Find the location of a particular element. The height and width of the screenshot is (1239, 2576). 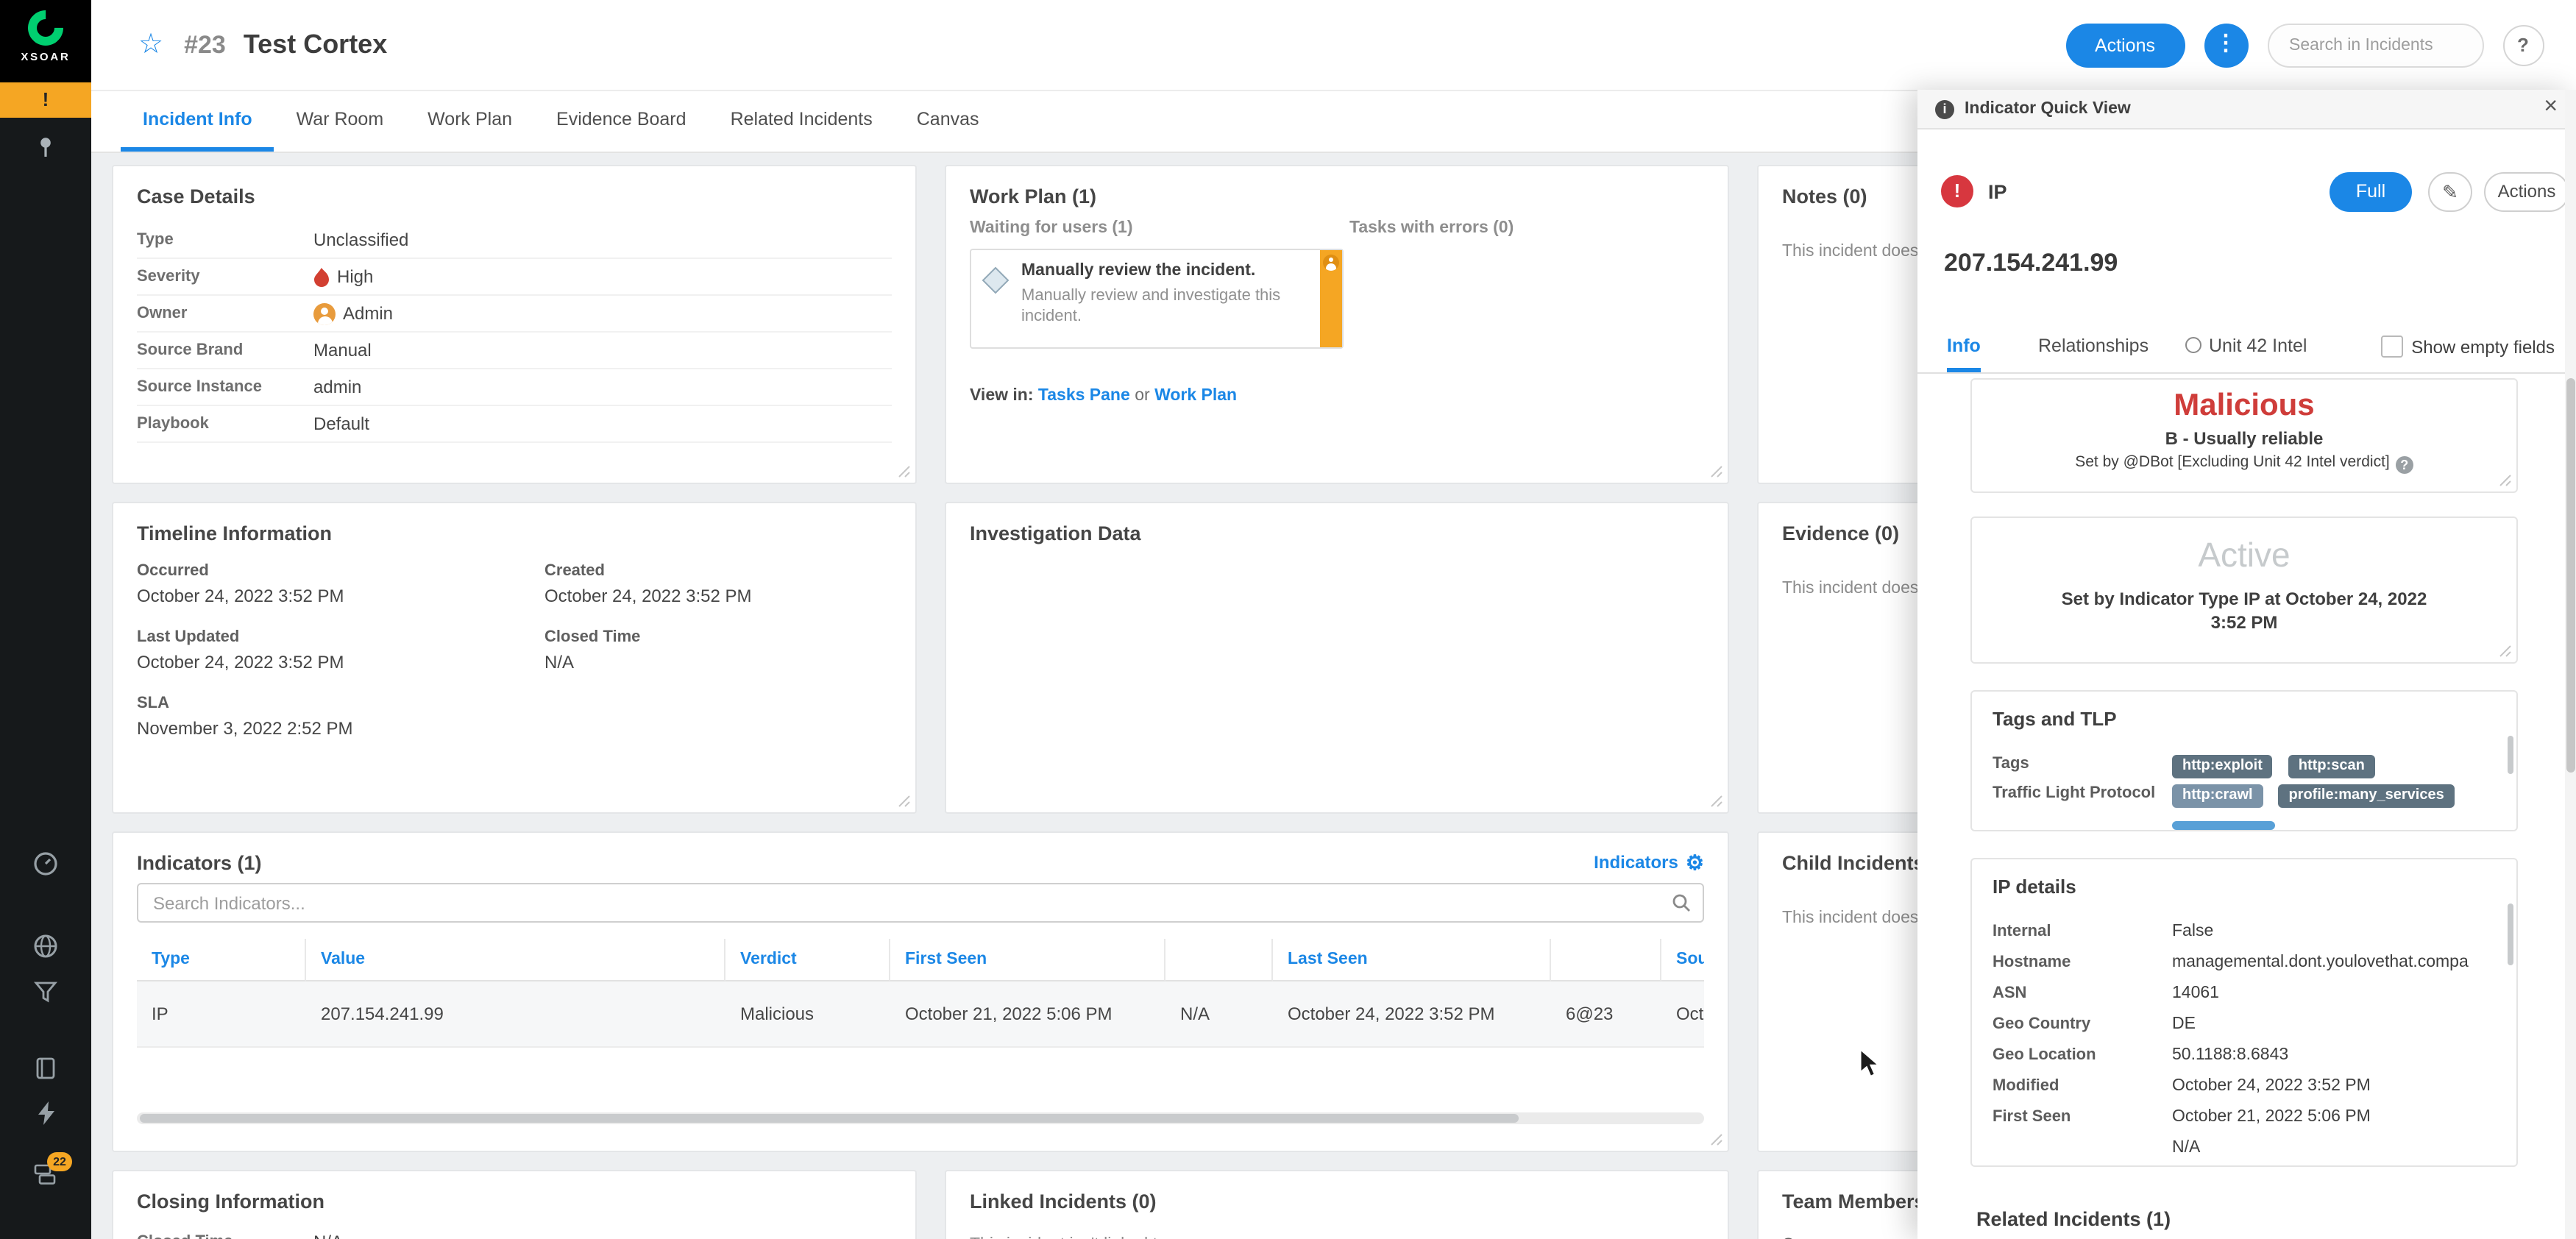

qv-tab-relationships: Relationships is located at coordinates (2093, 346).